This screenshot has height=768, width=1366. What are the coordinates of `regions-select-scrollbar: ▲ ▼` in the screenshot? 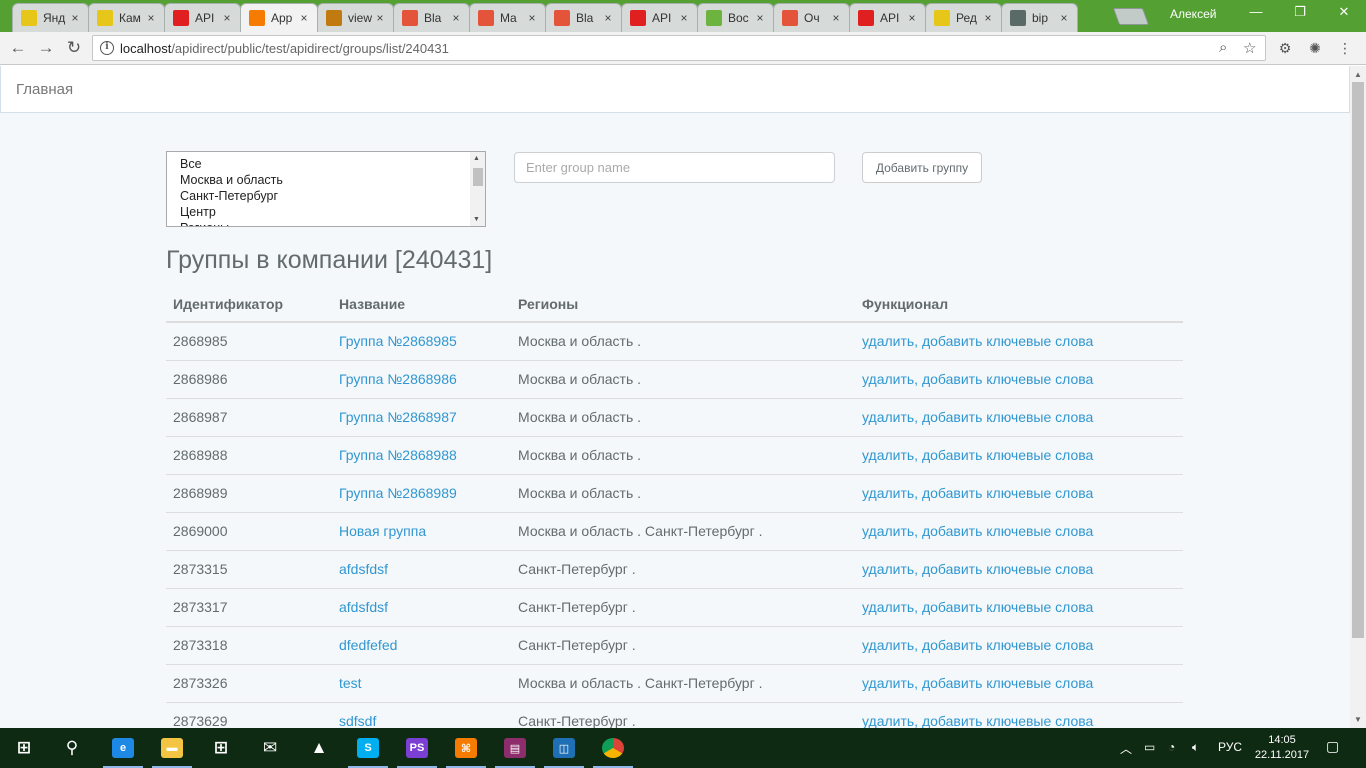 It's located at (477, 189).